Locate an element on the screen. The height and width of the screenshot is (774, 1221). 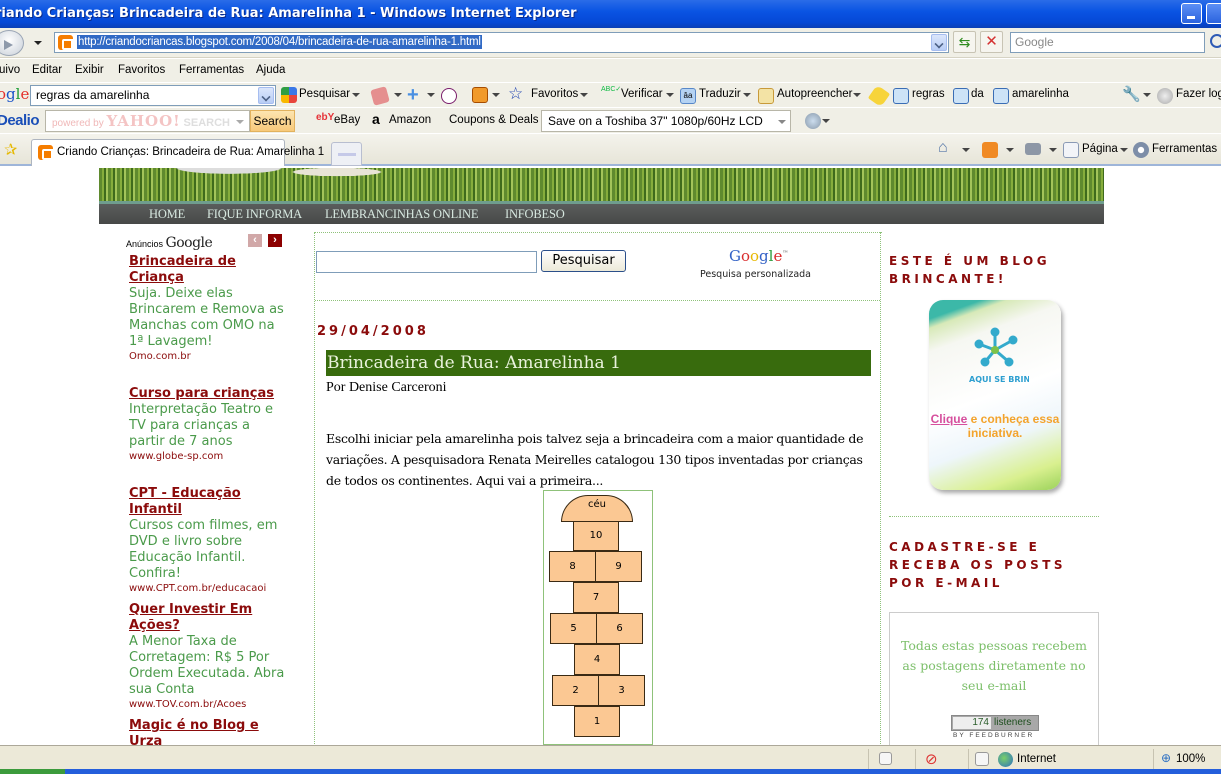
tools-menu-button: Ferramentas is located at coordinates (1184, 149).